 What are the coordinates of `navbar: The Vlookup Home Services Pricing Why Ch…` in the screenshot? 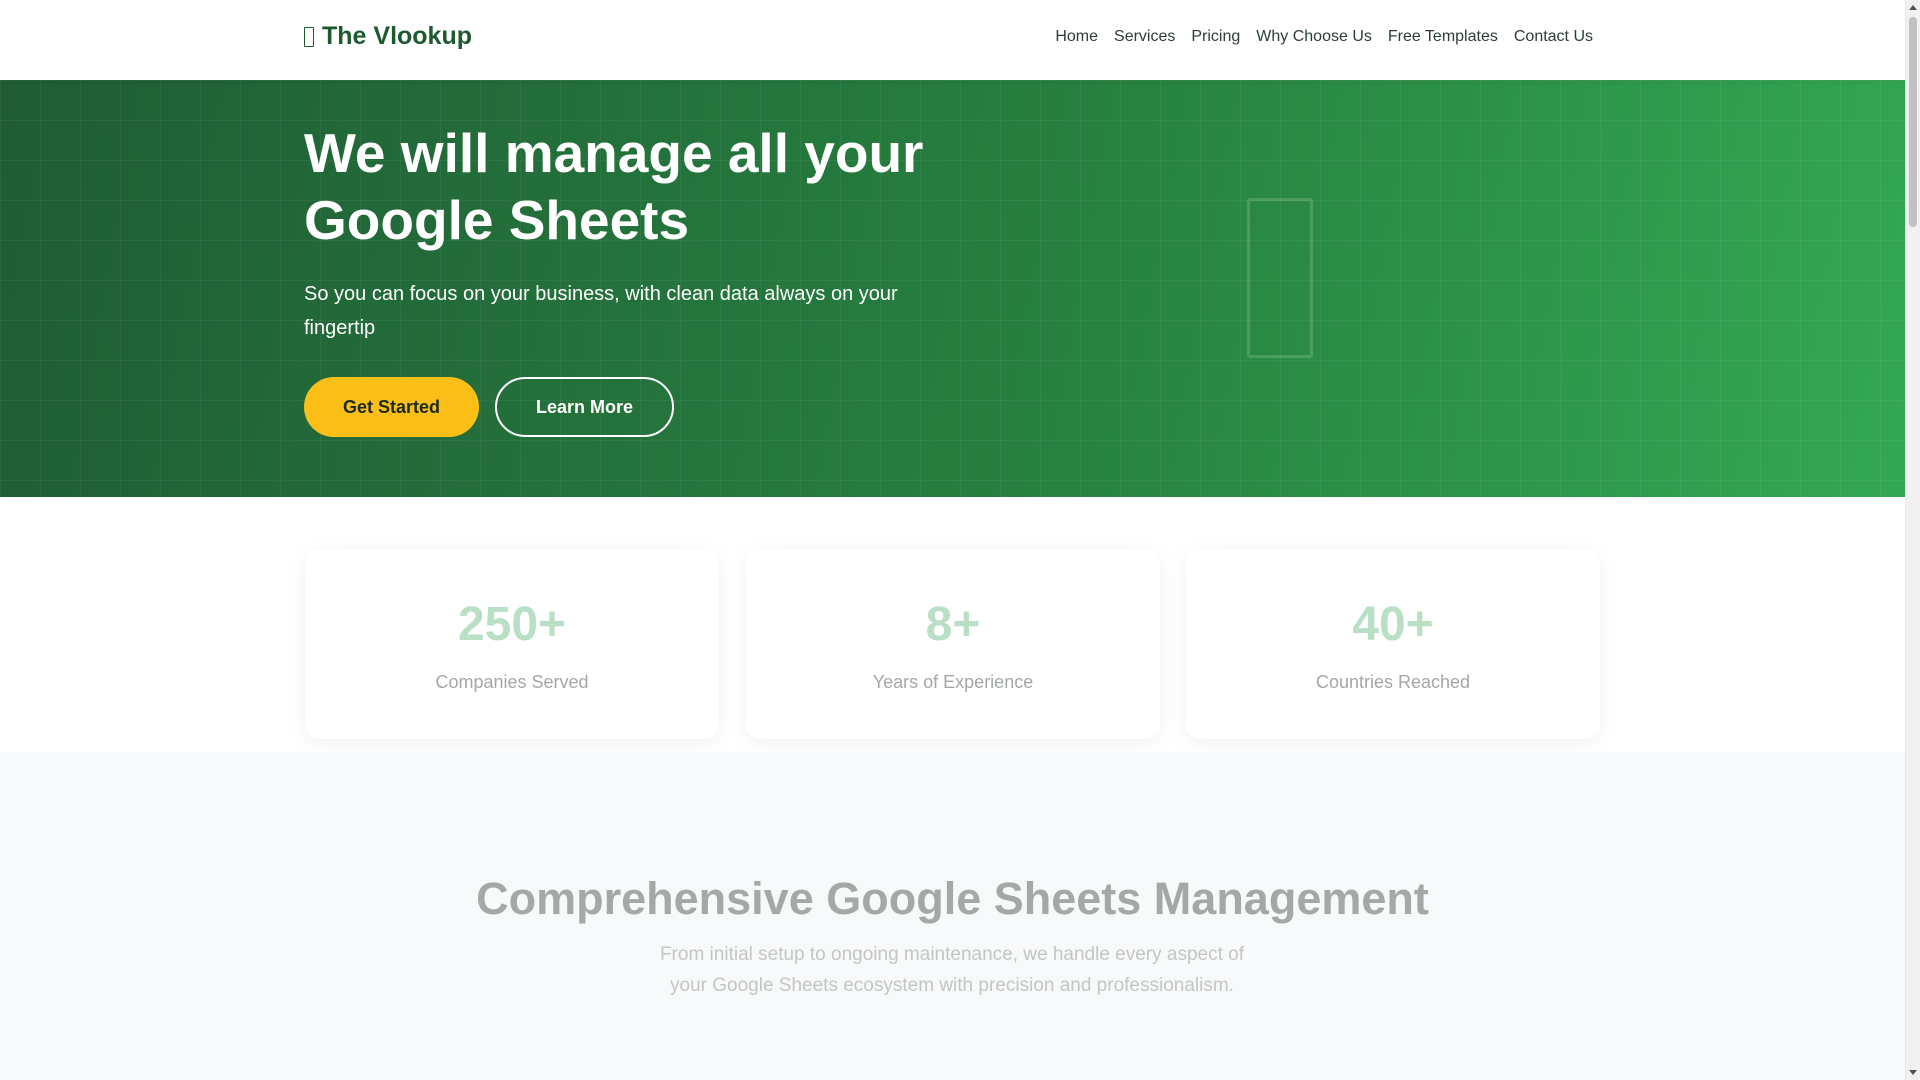 It's located at (952, 40).